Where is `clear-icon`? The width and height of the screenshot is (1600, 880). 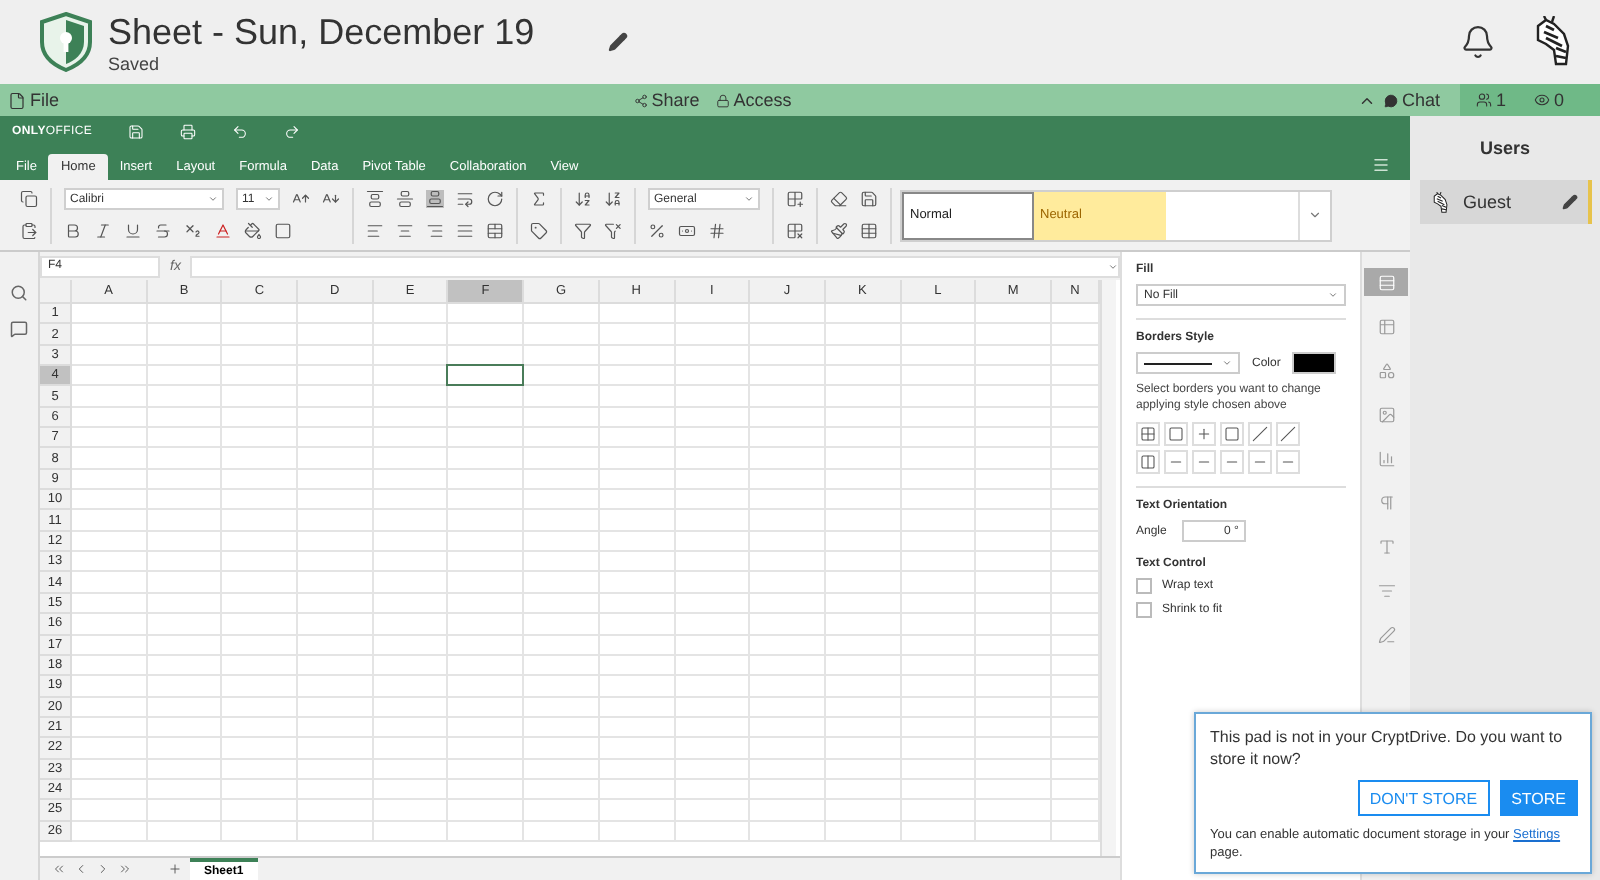
clear-icon is located at coordinates (839, 199).